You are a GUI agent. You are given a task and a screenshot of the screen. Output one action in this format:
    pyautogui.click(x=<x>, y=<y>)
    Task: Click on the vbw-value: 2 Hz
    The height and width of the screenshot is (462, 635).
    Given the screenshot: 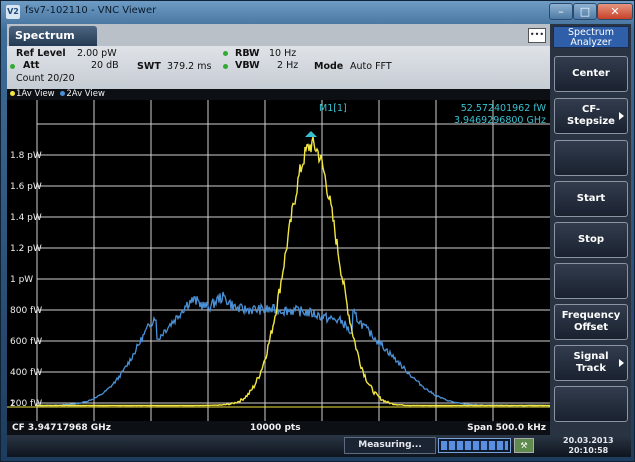 What is the action you would take?
    pyautogui.click(x=287, y=65)
    